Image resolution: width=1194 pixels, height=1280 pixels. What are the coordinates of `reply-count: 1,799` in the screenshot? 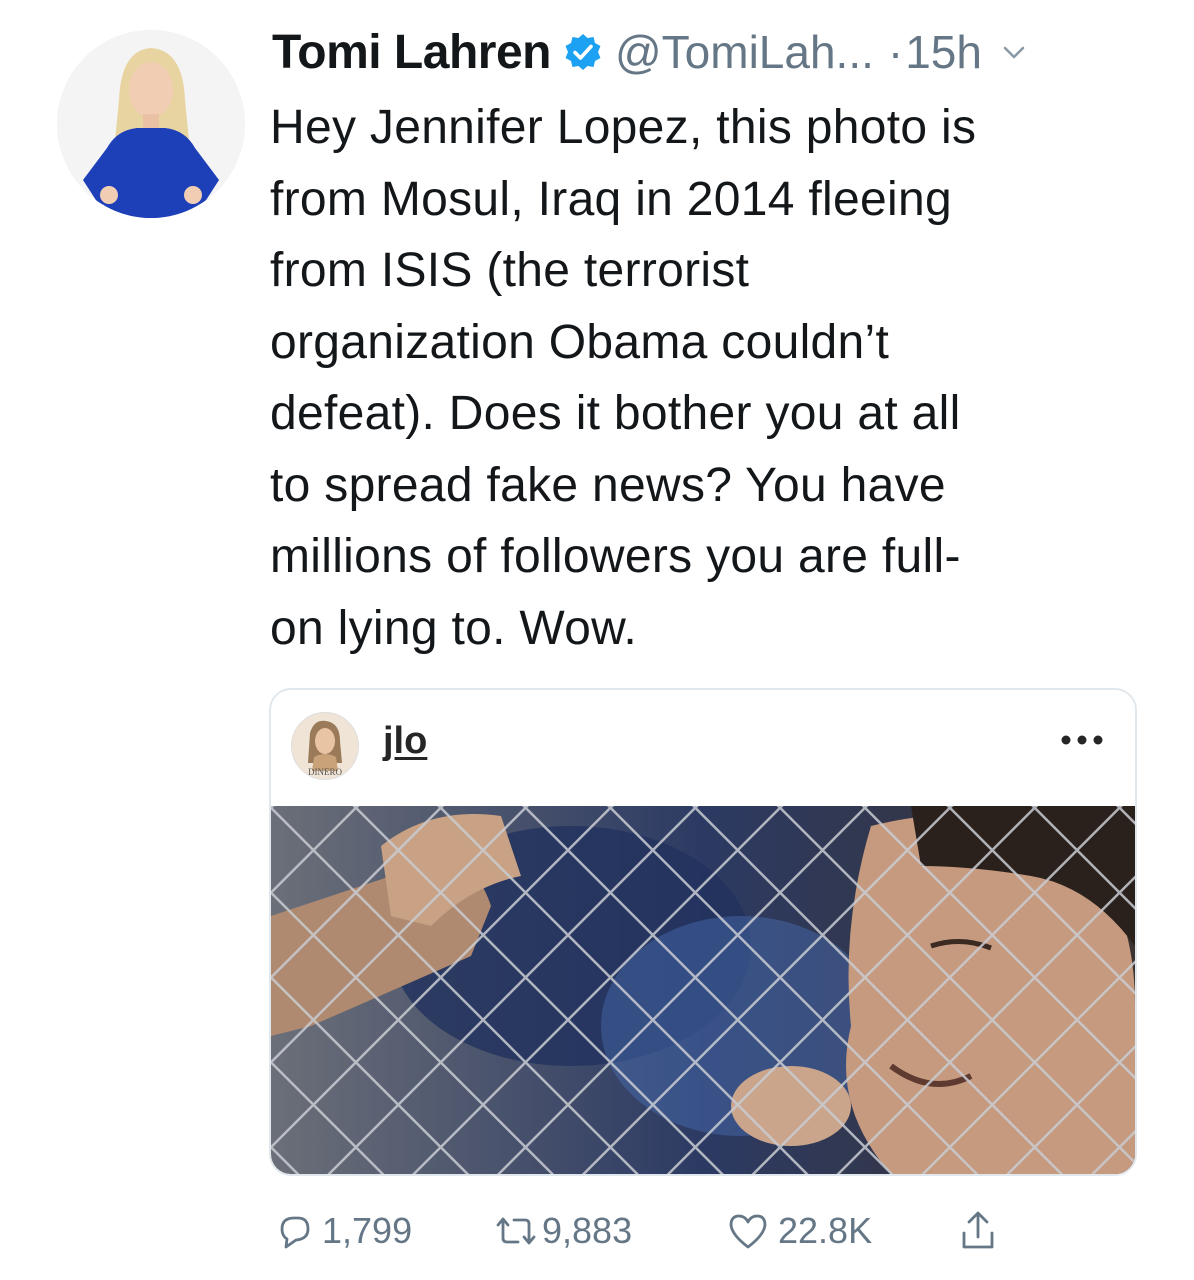 It's located at (367, 1230).